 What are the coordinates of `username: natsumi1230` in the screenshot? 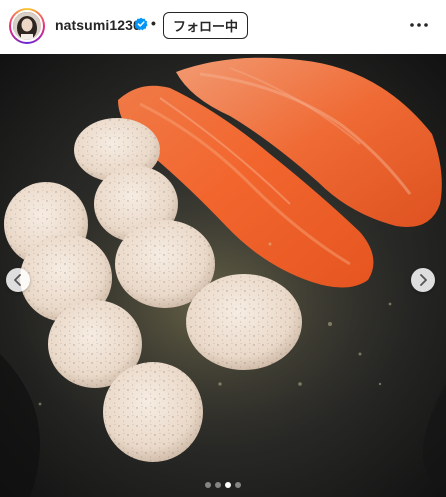 It's located at (98, 25).